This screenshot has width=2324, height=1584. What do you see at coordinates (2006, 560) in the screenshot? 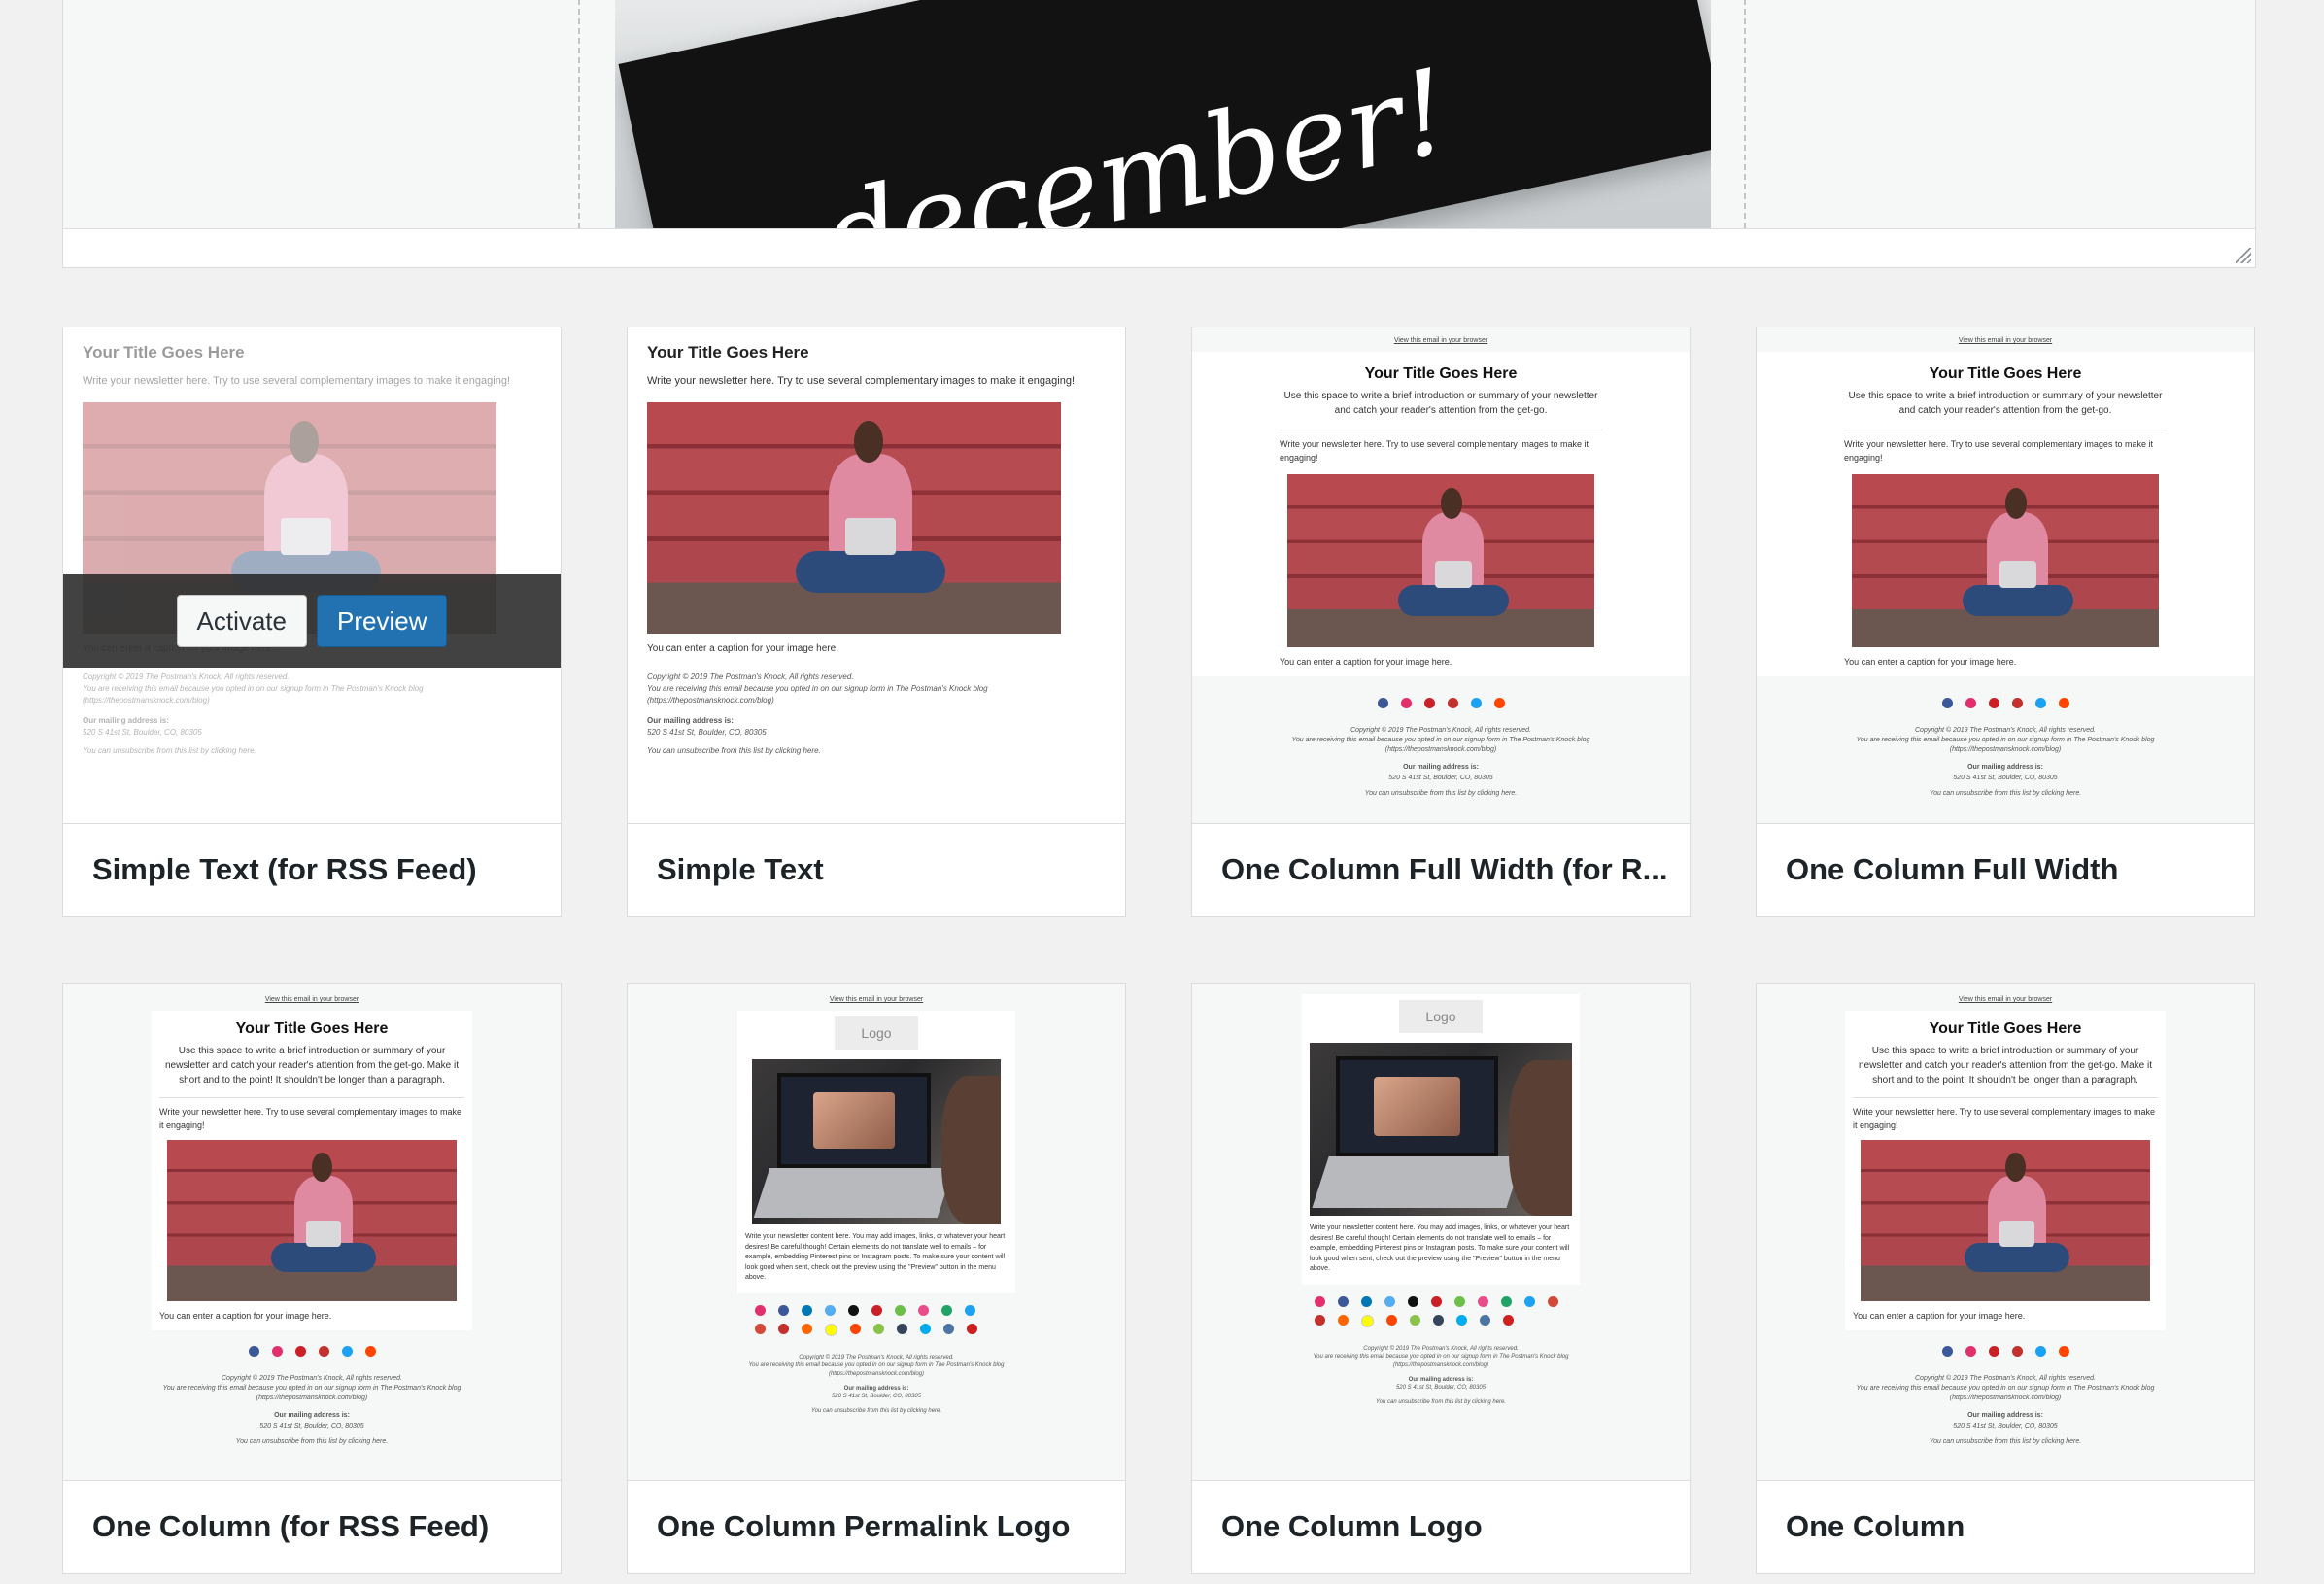
I see `email-photo` at bounding box center [2006, 560].